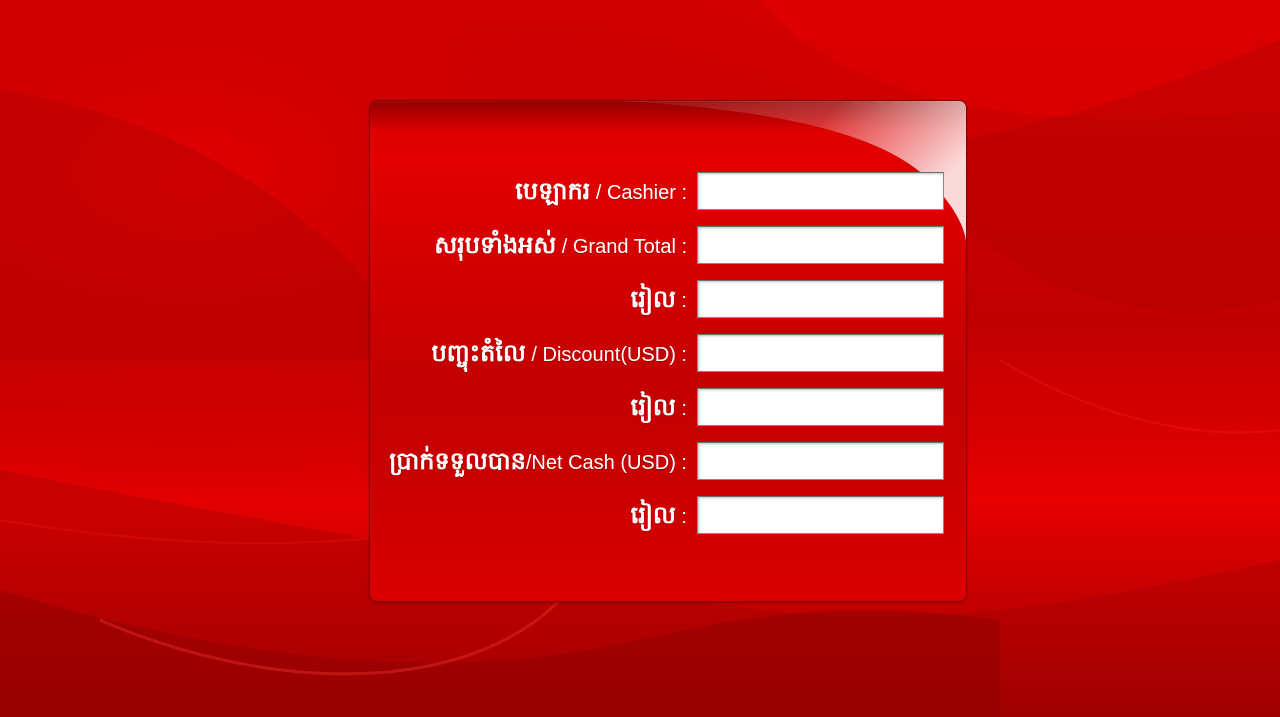 The width and height of the screenshot is (1280, 717). Describe the element at coordinates (560, 244) in the screenshot. I see `grand-total-label: សរុបទាំងអស់ / Grand Total :` at that location.